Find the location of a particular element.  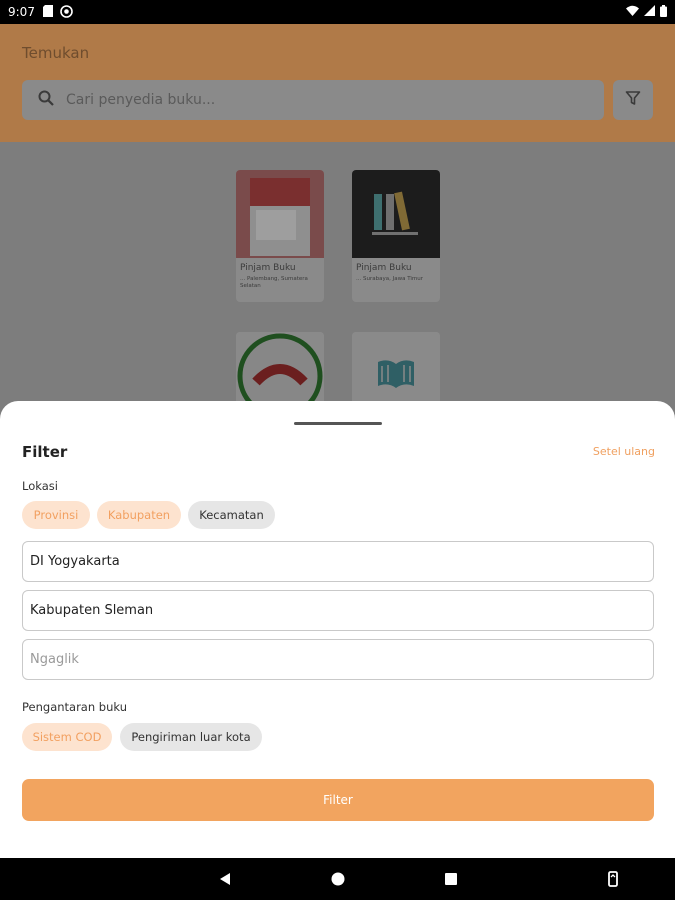

filter-submit-button: Filter is located at coordinates (338, 800).